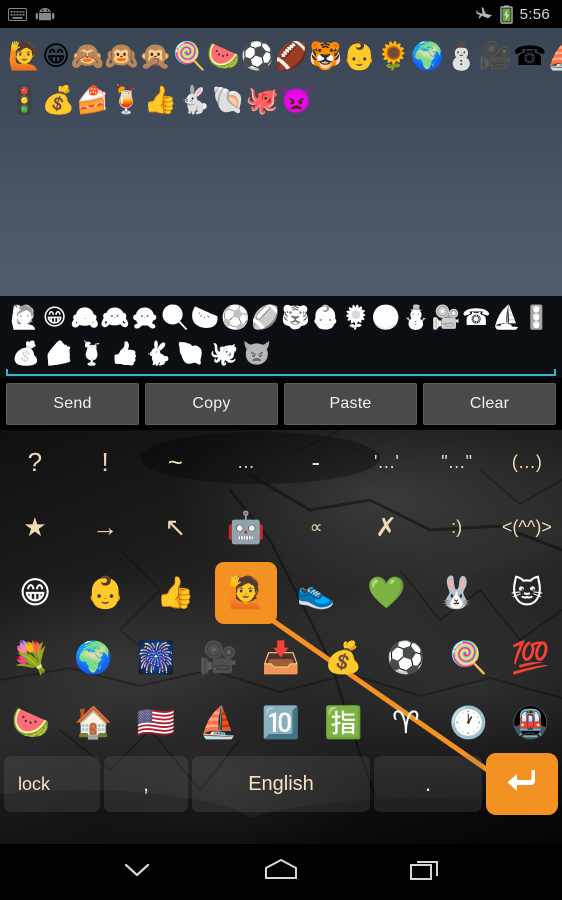  Describe the element at coordinates (31, 14) in the screenshot. I see `status-bar-left-icons` at that location.